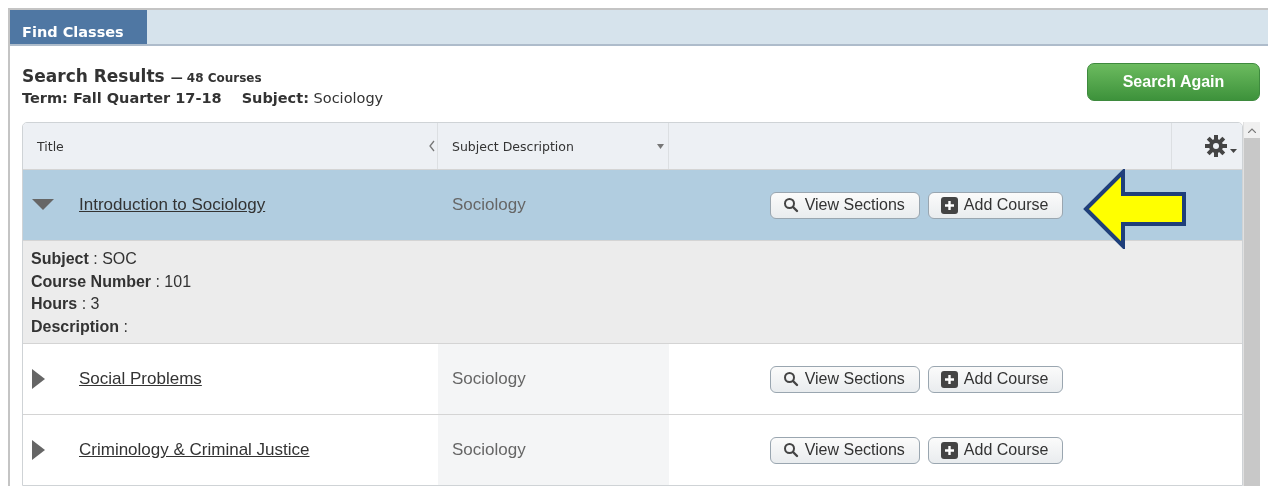 This screenshot has width=1268, height=486. Describe the element at coordinates (78, 27) in the screenshot. I see `tab: Find Classes` at that location.